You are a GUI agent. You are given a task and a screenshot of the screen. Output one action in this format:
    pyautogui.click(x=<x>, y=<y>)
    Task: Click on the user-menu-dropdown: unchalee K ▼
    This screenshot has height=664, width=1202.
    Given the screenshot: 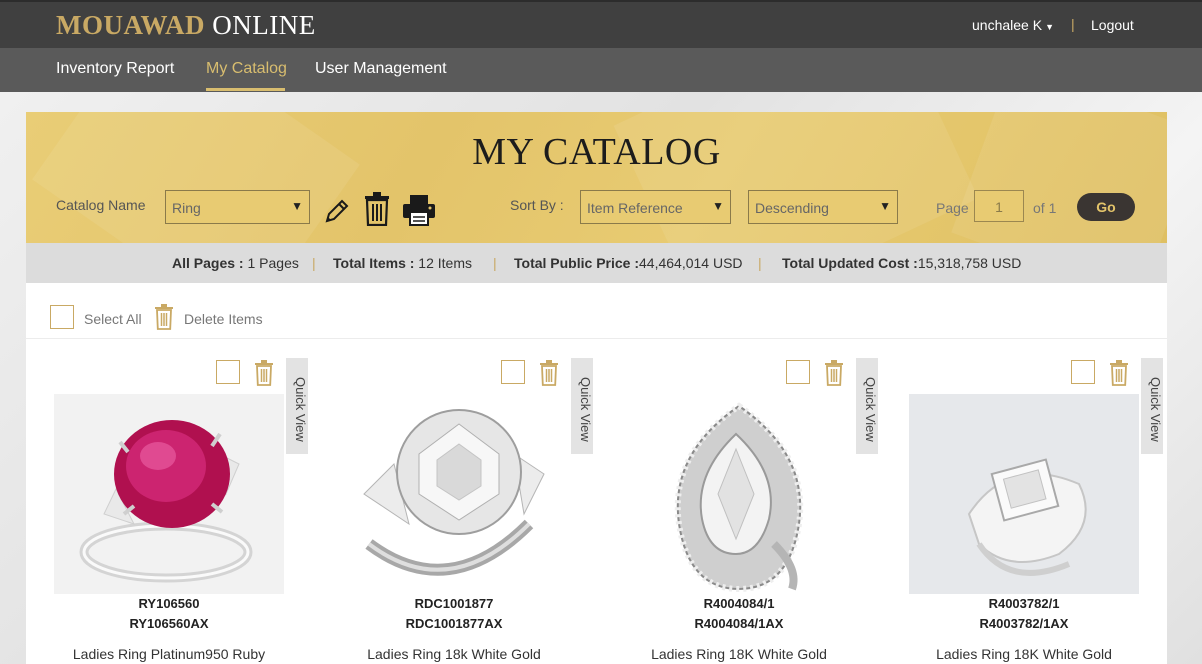 What is the action you would take?
    pyautogui.click(x=1013, y=25)
    